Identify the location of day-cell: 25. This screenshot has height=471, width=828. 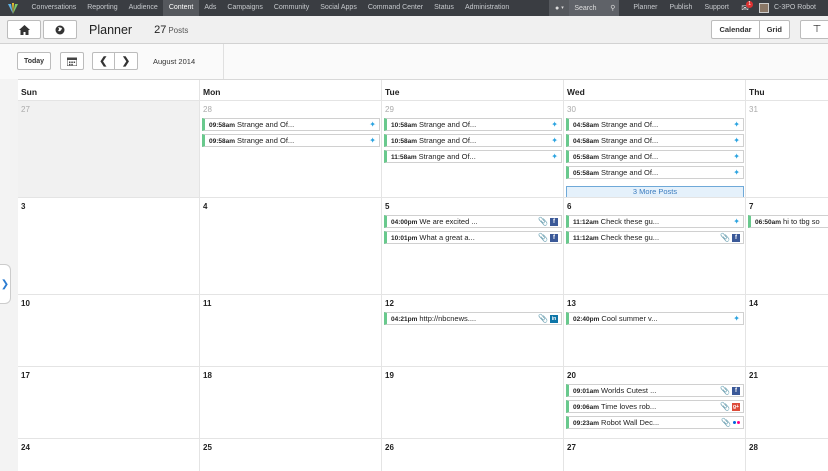
(291, 455).